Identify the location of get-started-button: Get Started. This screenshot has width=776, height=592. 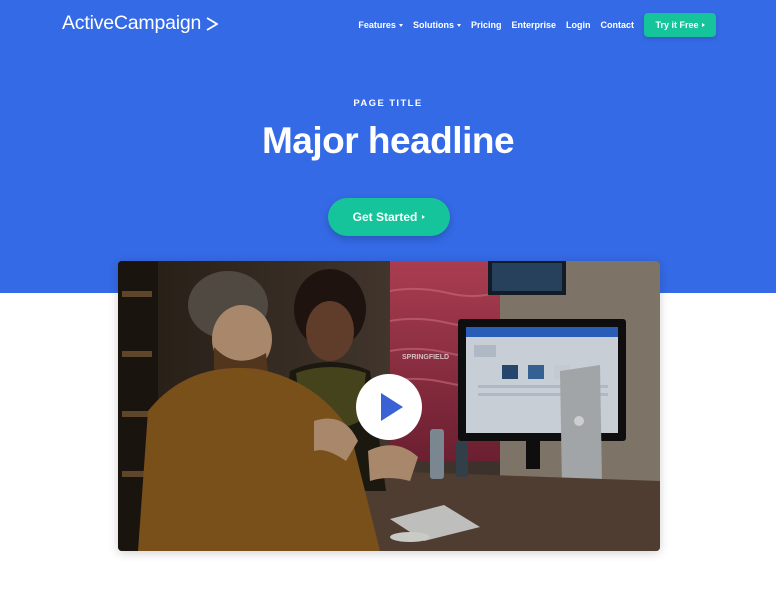
(389, 217).